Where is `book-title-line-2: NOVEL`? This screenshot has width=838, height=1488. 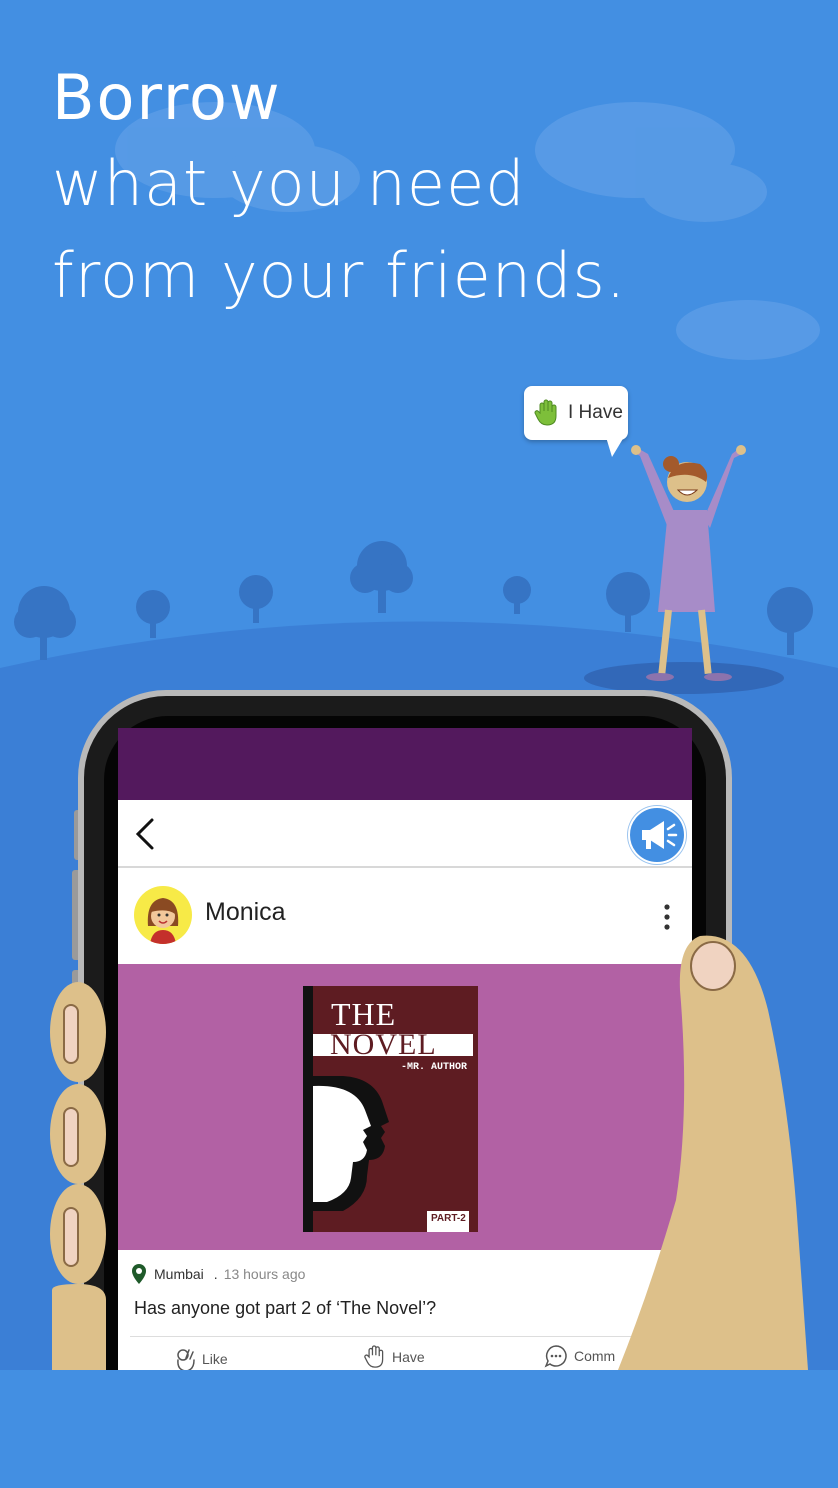
book-title-line-2: NOVEL is located at coordinates (383, 1044).